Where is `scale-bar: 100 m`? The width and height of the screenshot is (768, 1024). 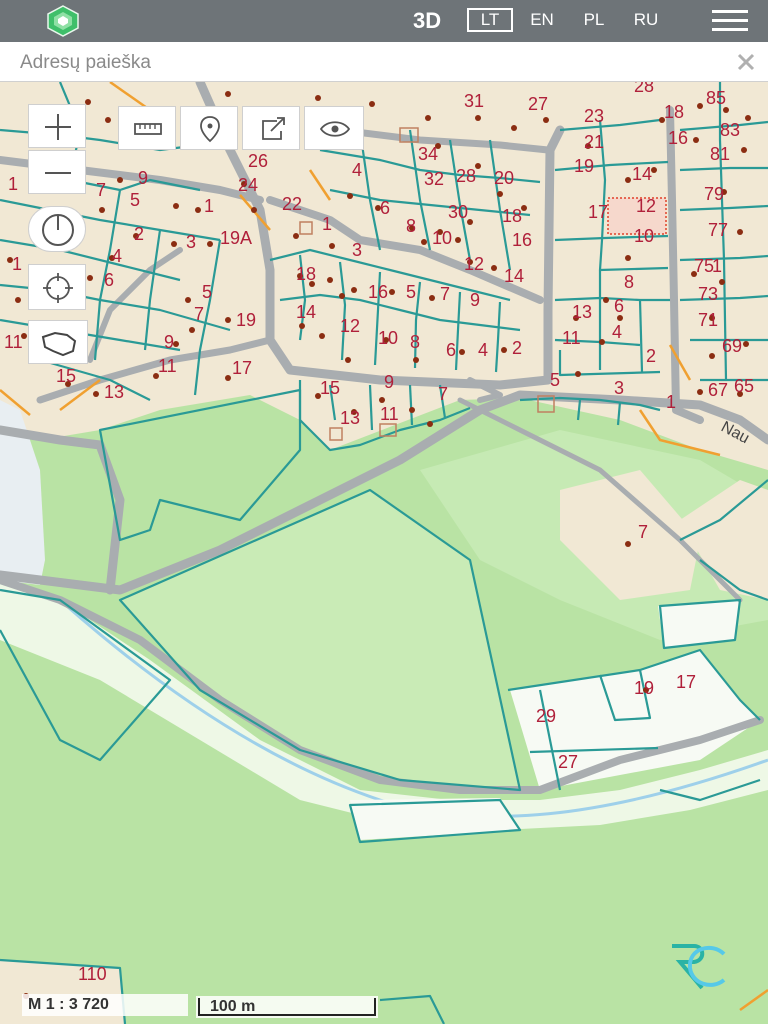 scale-bar: 100 m is located at coordinates (287, 1007).